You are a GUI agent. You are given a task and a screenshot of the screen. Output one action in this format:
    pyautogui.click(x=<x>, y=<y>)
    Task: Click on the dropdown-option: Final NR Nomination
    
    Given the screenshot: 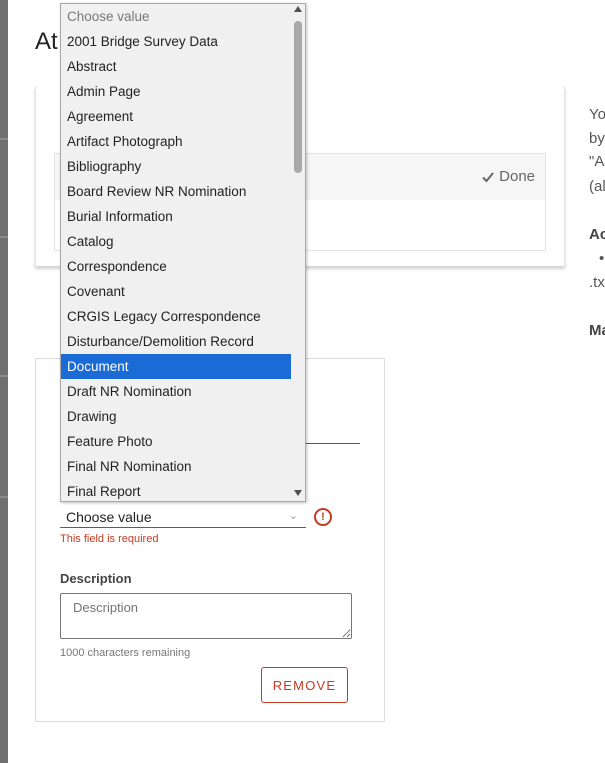 What is the action you would take?
    pyautogui.click(x=176, y=466)
    